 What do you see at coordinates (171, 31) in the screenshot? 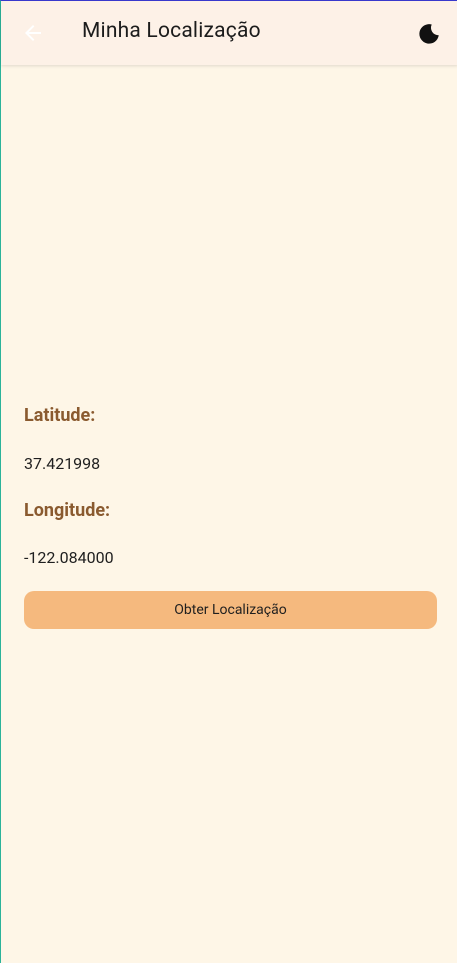
I see `page-title: Minha Localização` at bounding box center [171, 31].